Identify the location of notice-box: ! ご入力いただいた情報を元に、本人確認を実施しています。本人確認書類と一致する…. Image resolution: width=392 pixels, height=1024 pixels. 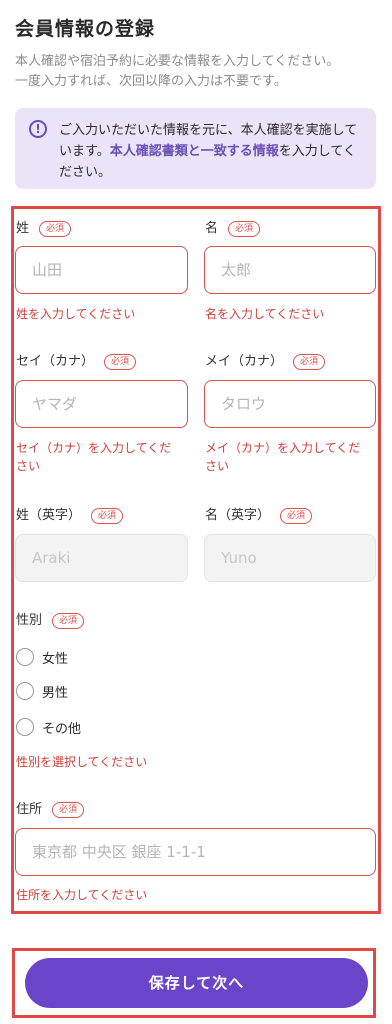
(195, 148).